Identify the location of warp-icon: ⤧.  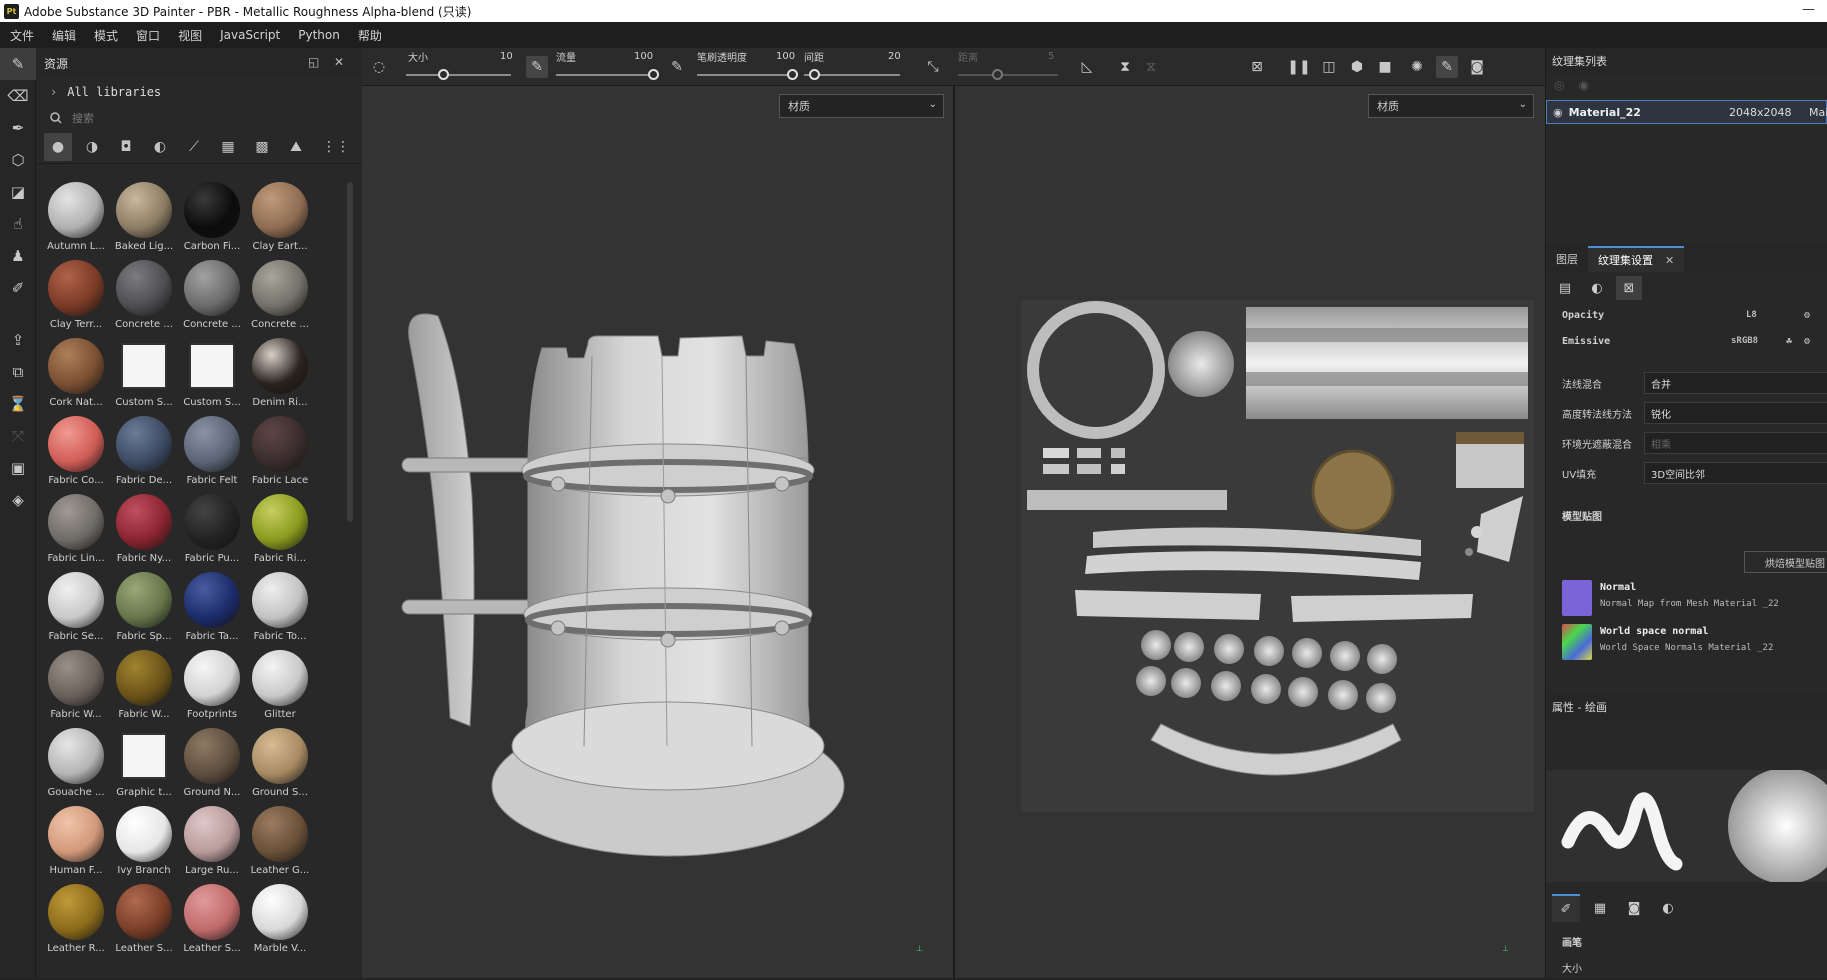
(18, 436).